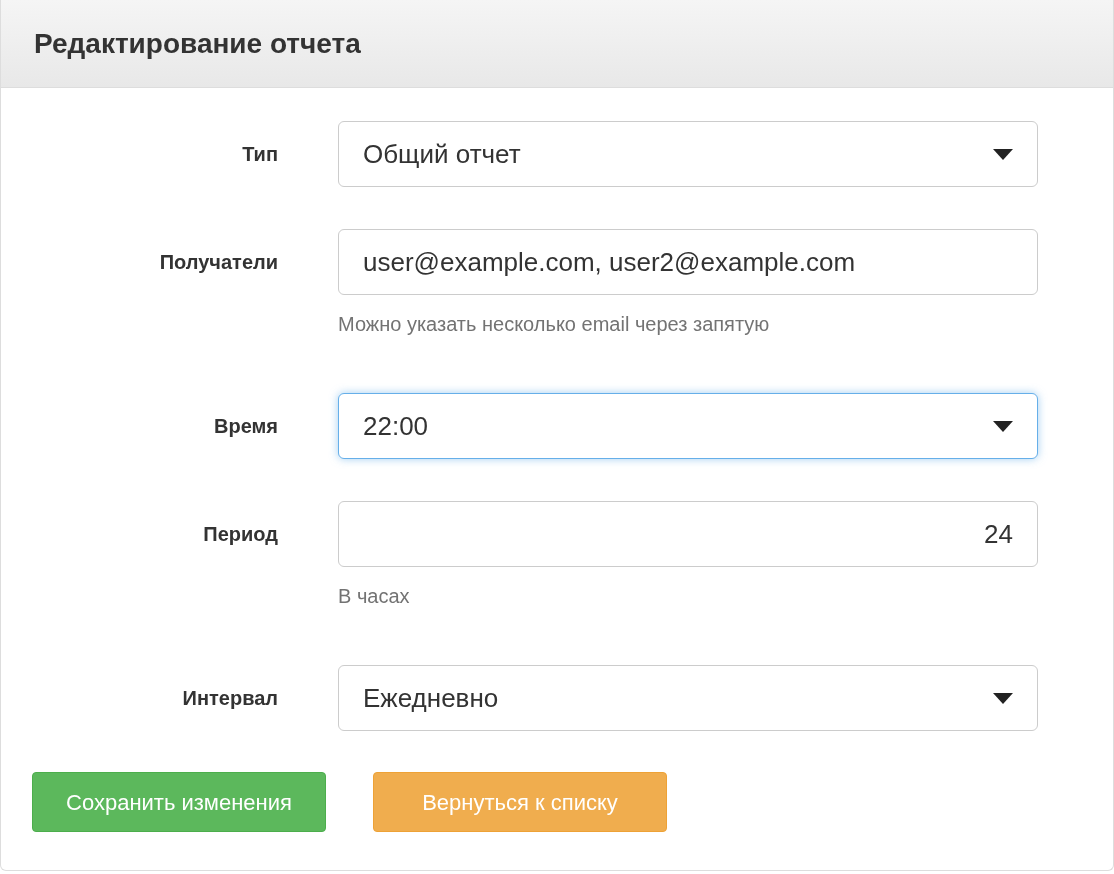 Image resolution: width=1114 pixels, height=874 pixels. What do you see at coordinates (197, 43) in the screenshot?
I see `panel-title: Редактирование отчета` at bounding box center [197, 43].